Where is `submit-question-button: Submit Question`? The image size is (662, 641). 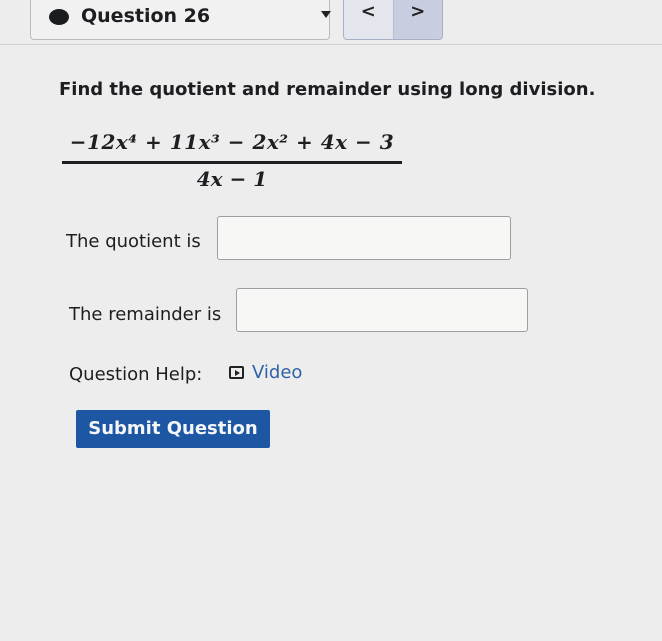 submit-question-button: Submit Question is located at coordinates (173, 429).